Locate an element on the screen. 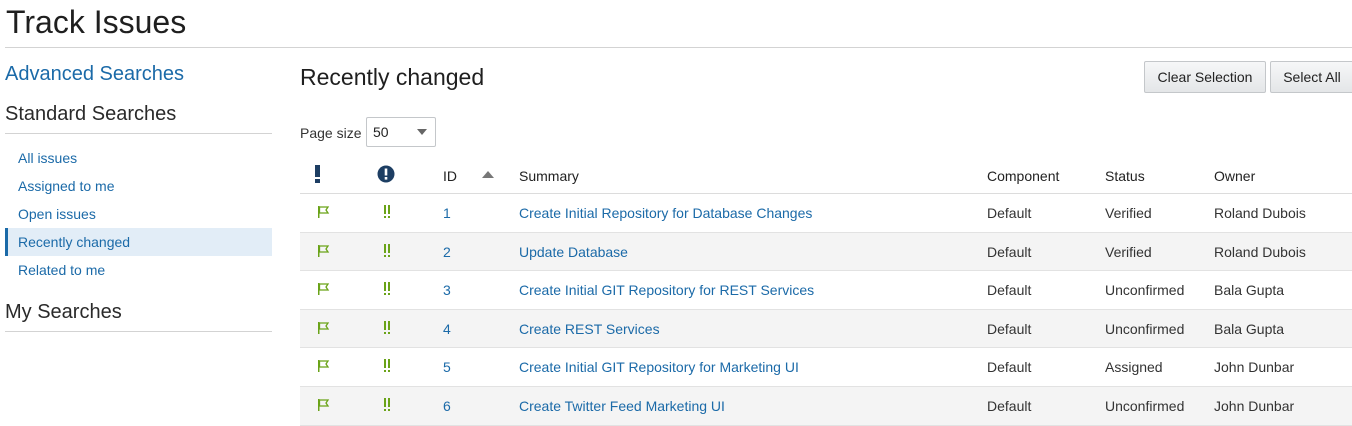 The width and height of the screenshot is (1352, 426). issue-summary-link: Create Twitter Feed Marketing UI is located at coordinates (622, 406).